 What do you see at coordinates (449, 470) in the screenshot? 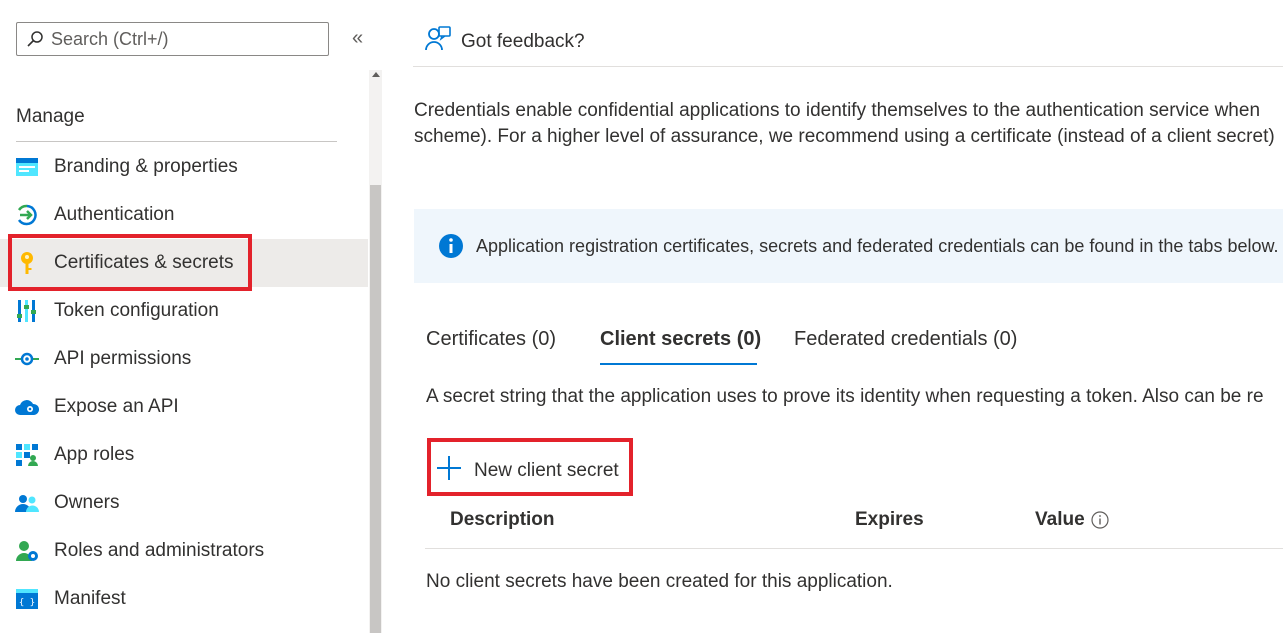
I see `plus-icon` at bounding box center [449, 470].